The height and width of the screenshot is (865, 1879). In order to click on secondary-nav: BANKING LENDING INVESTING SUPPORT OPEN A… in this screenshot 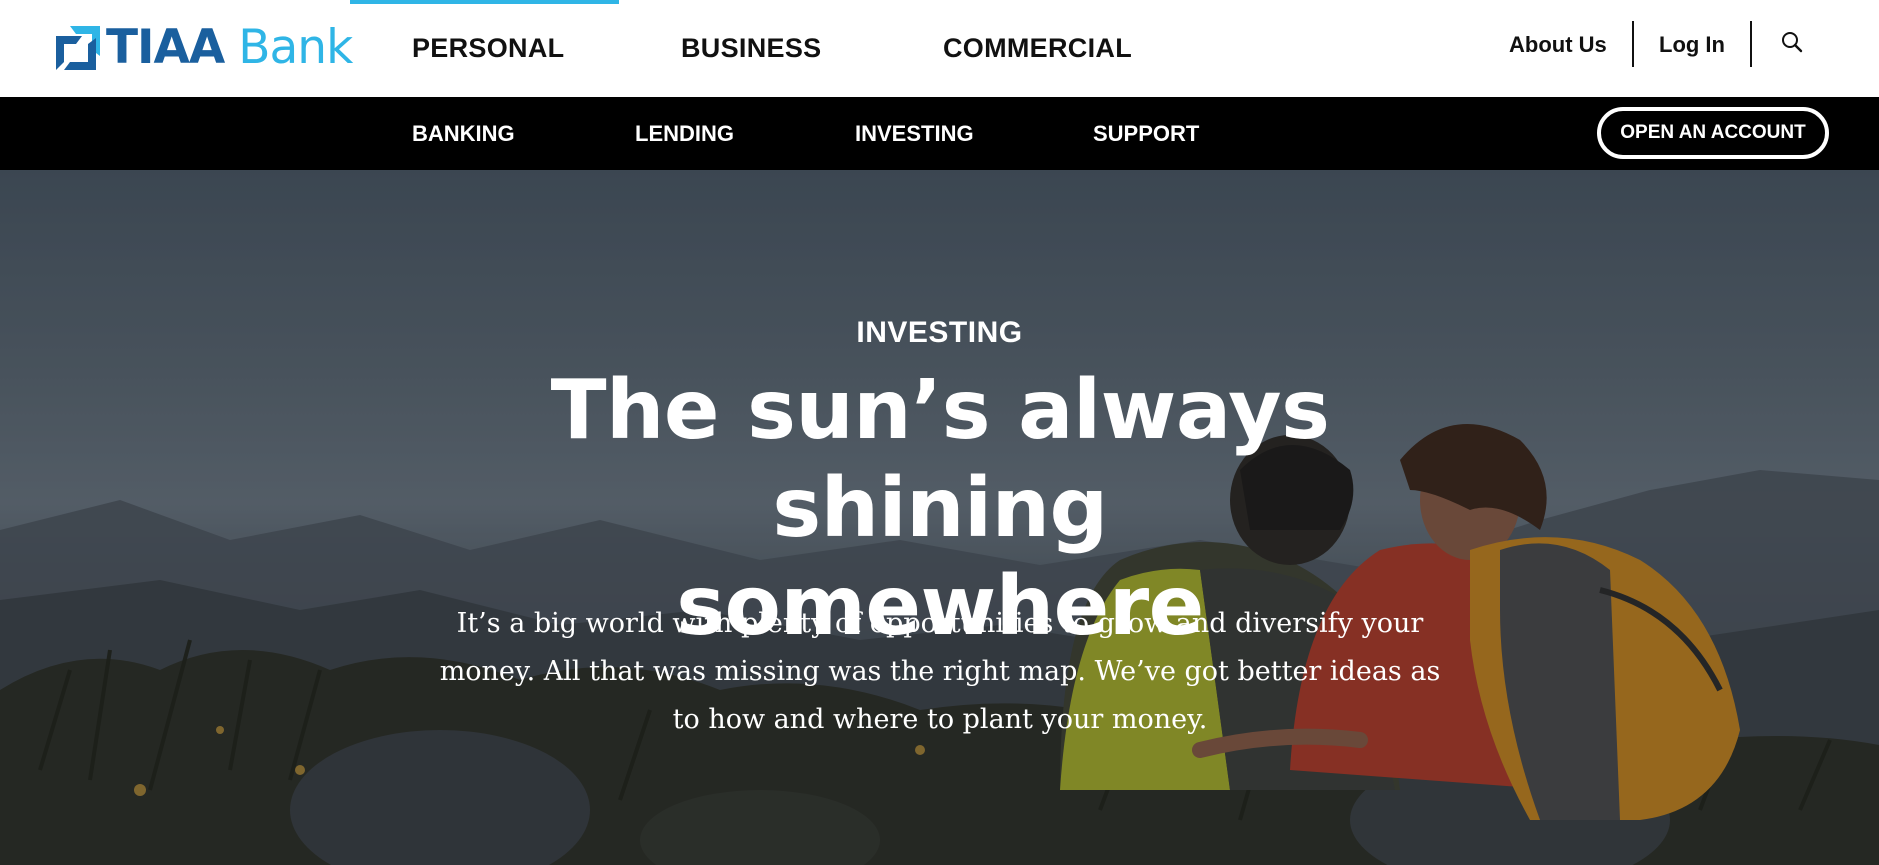, I will do `click(939, 133)`.